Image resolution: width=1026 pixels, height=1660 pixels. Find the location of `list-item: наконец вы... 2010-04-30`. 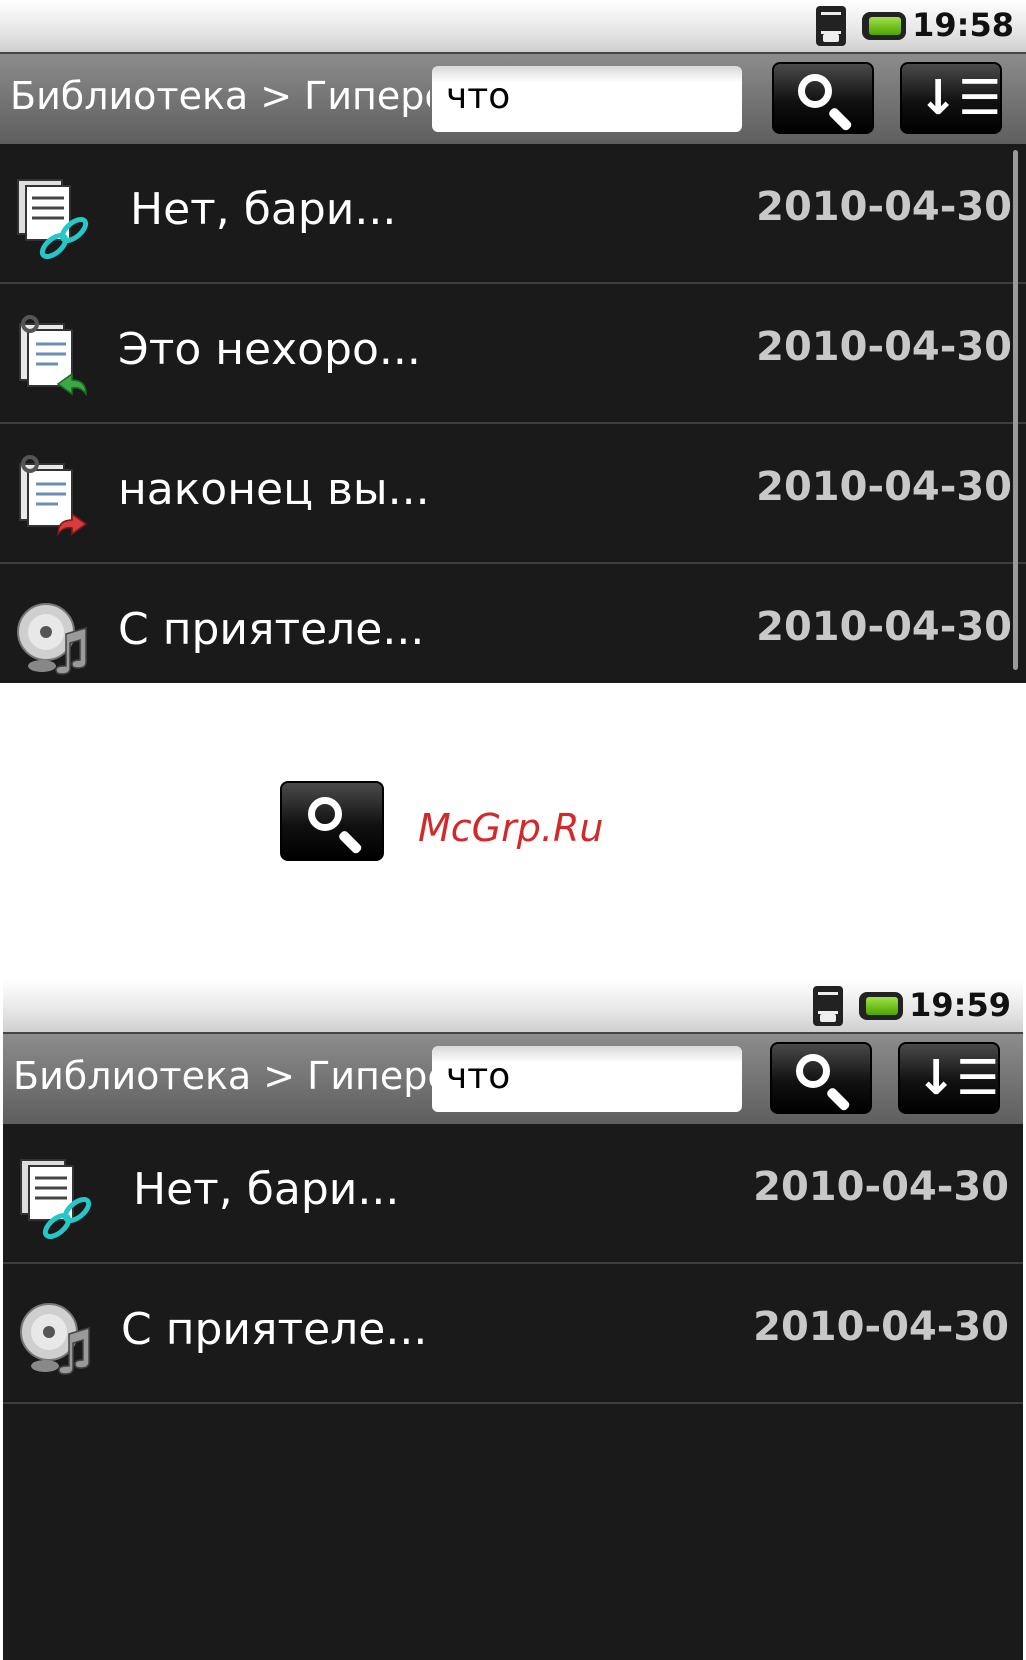

list-item: наконец вы... 2010-04-30 is located at coordinates (513, 494).